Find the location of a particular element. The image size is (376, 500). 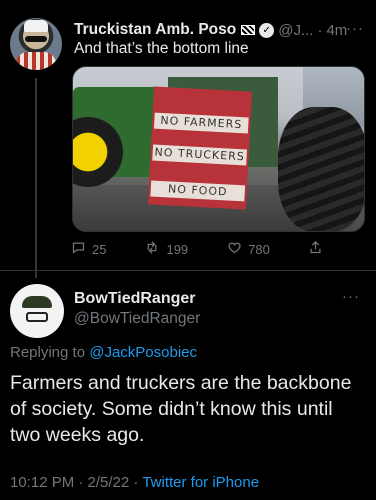

tweet-text: And that’s the bottom line is located at coordinates (161, 48).